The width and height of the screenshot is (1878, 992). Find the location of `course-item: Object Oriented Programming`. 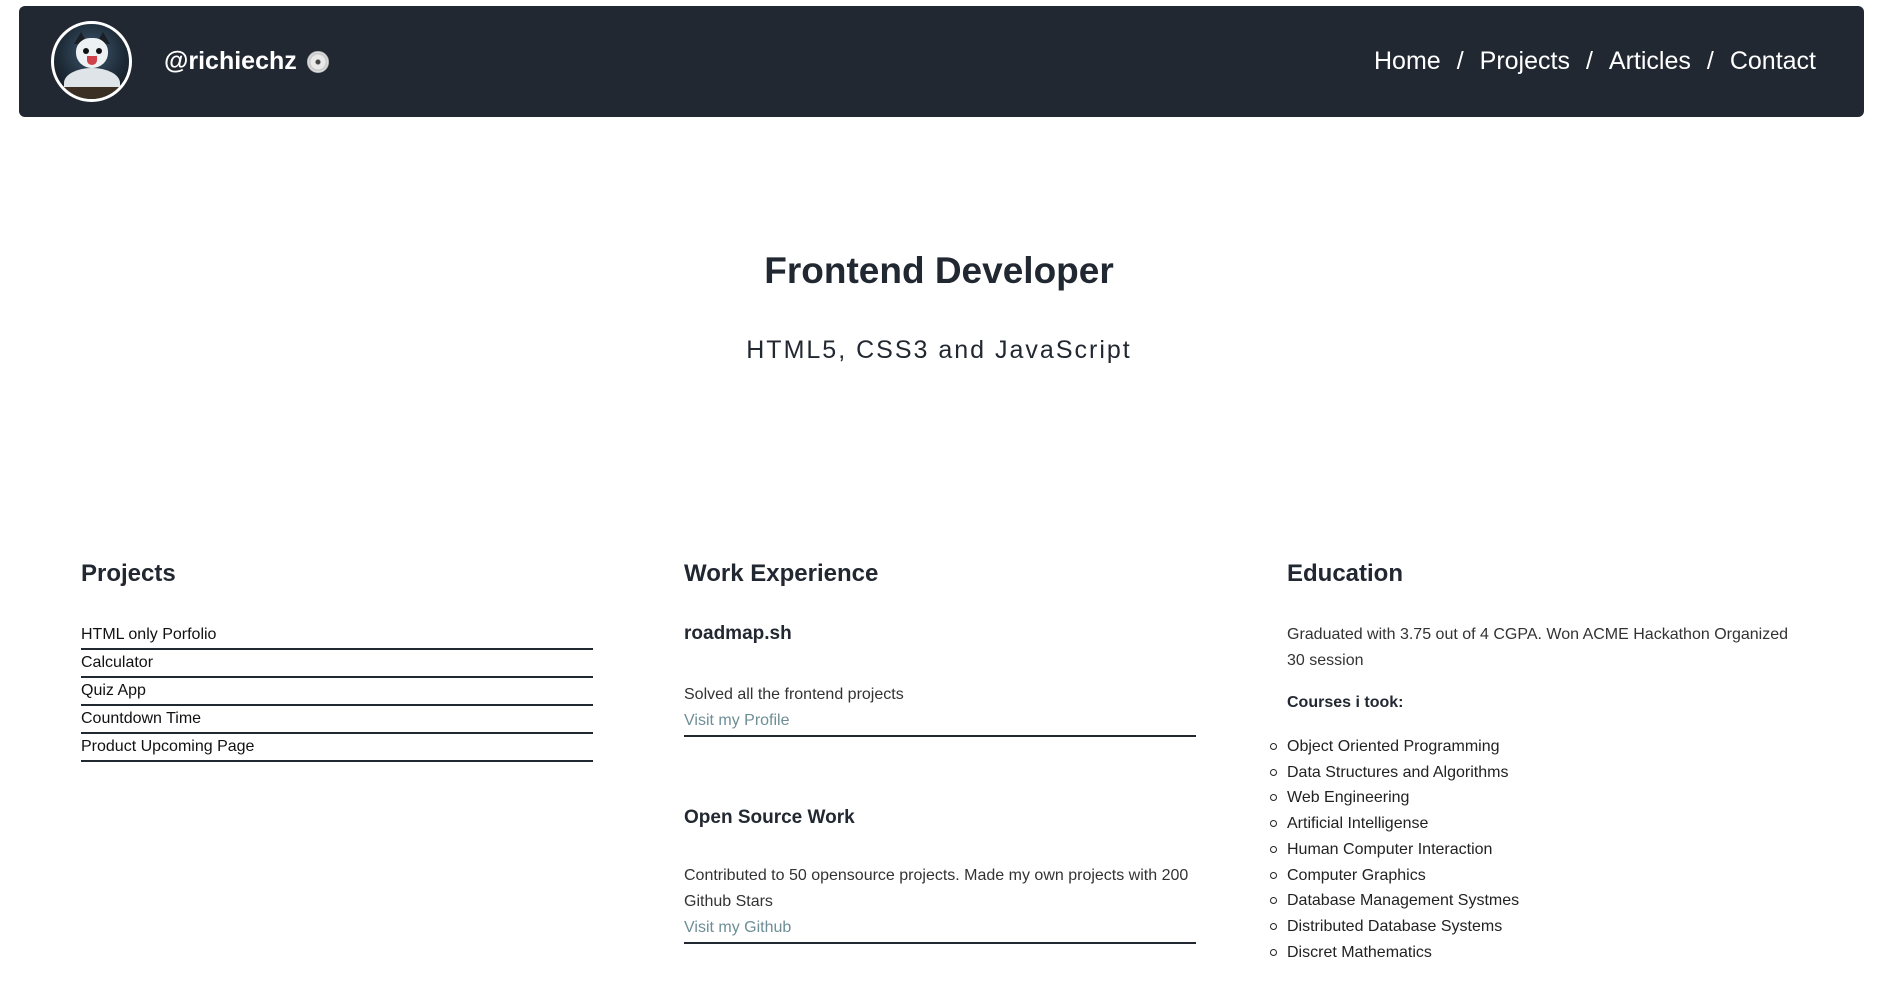

course-item: Object Oriented Programming is located at coordinates (1534, 747).